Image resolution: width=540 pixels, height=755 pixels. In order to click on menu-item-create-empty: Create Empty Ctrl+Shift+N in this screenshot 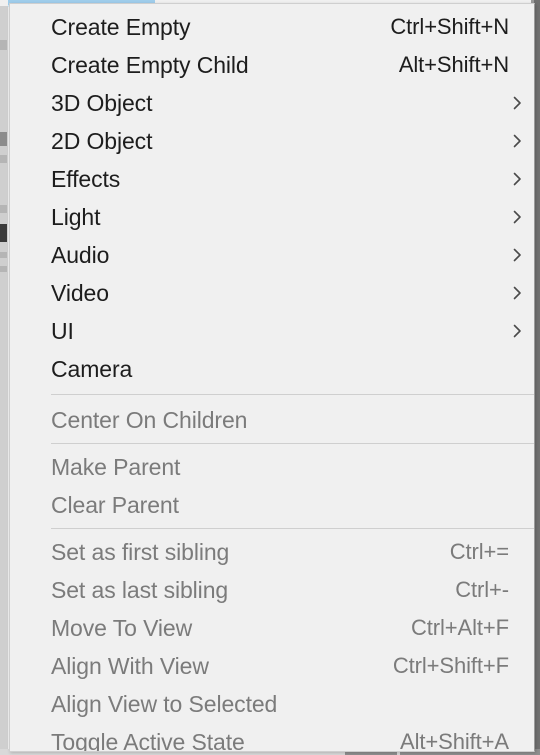, I will do `click(272, 27)`.